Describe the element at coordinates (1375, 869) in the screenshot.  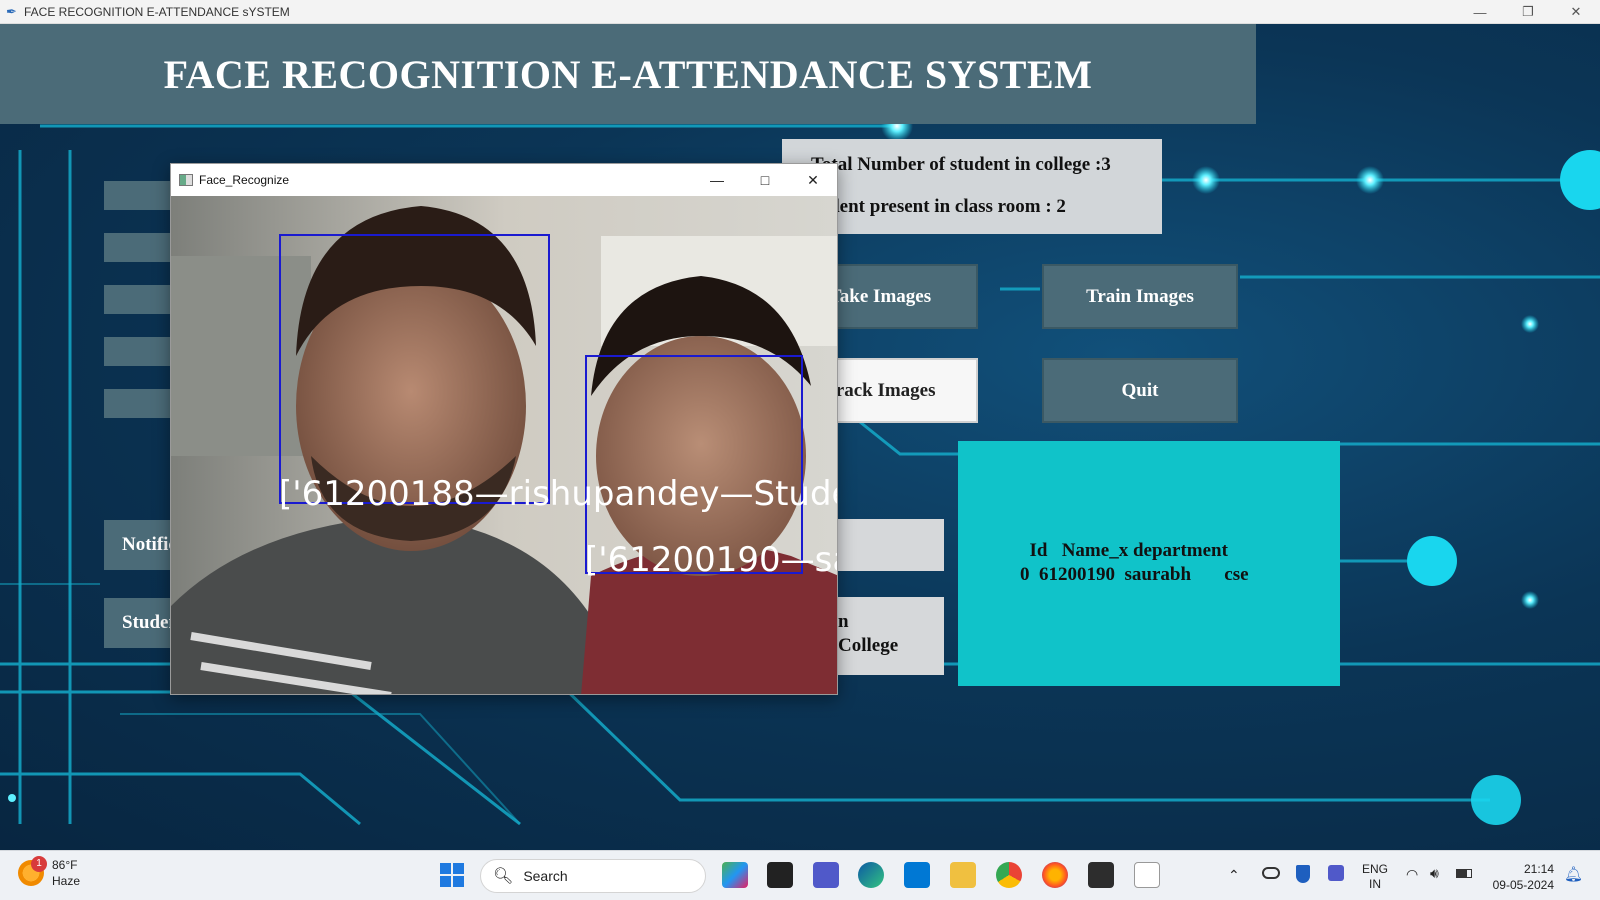
I see `language-indicator: ENG` at that location.